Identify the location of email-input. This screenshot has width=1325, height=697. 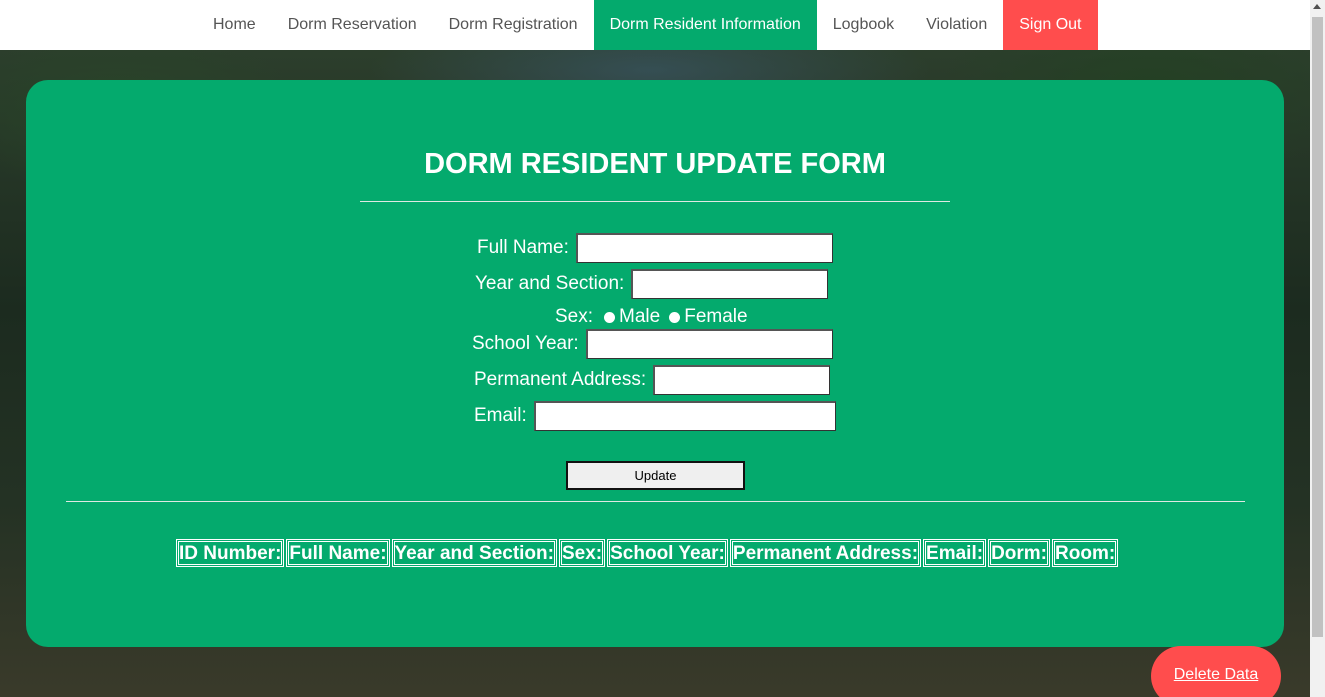
(684, 416).